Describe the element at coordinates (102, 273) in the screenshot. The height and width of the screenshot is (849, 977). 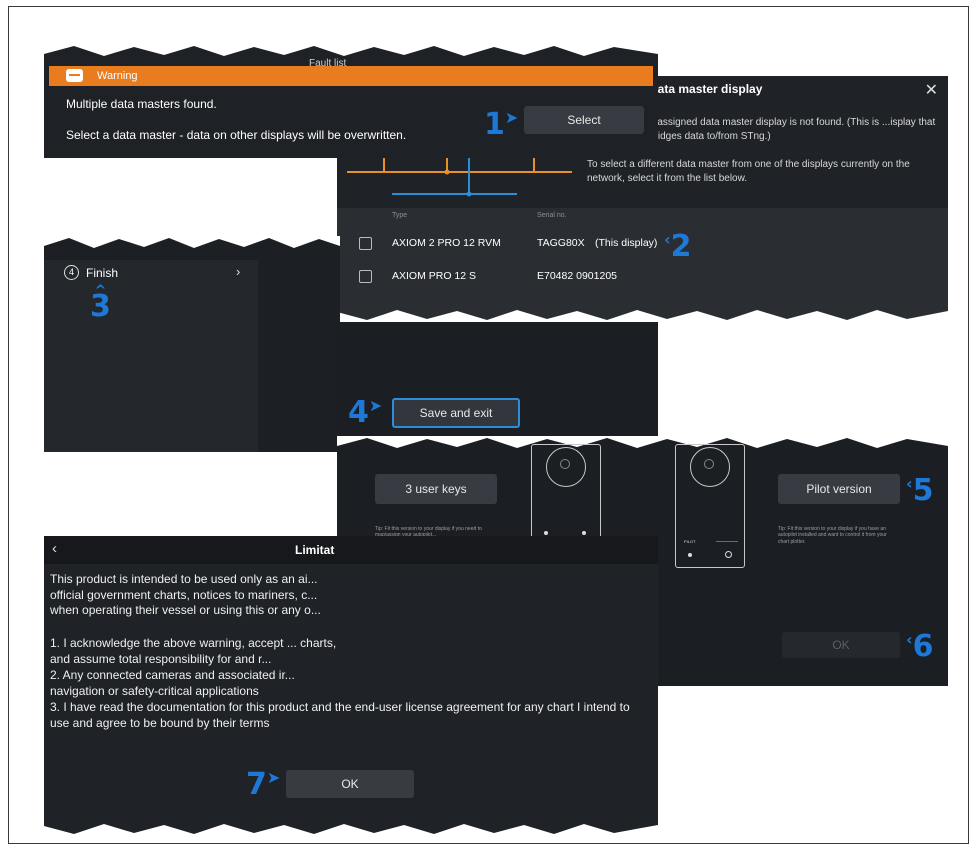
I see `step-label: Finish` at that location.